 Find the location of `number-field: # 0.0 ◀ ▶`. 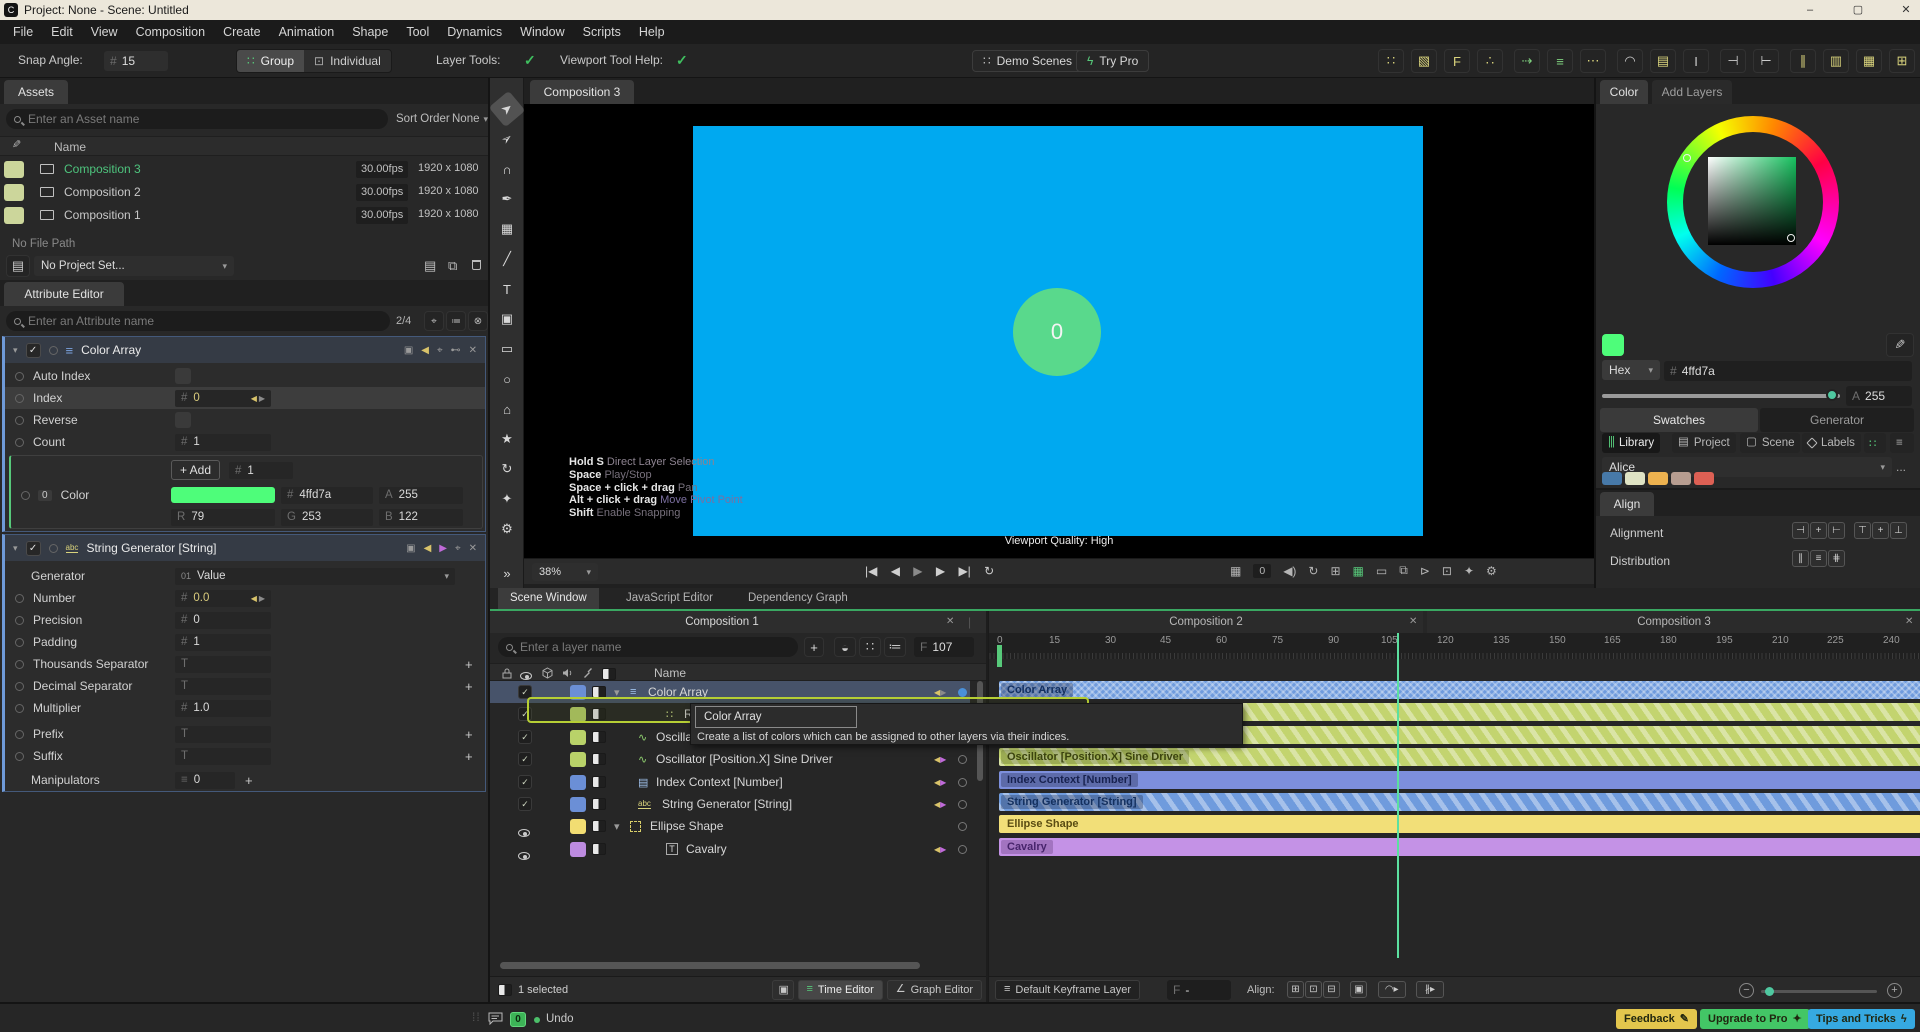

number-field: # 0.0 ◀ ▶ is located at coordinates (223, 598).